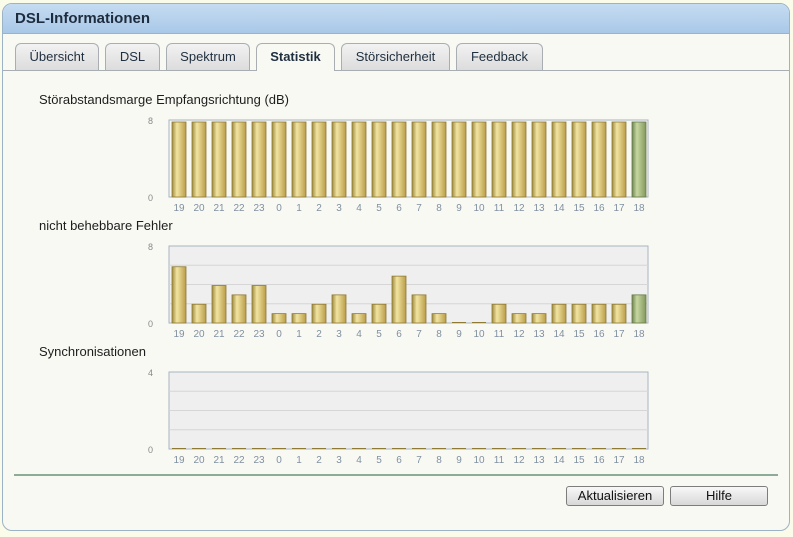  What do you see at coordinates (399, 208) in the screenshot?
I see `snr-xtick-label: 6` at bounding box center [399, 208].